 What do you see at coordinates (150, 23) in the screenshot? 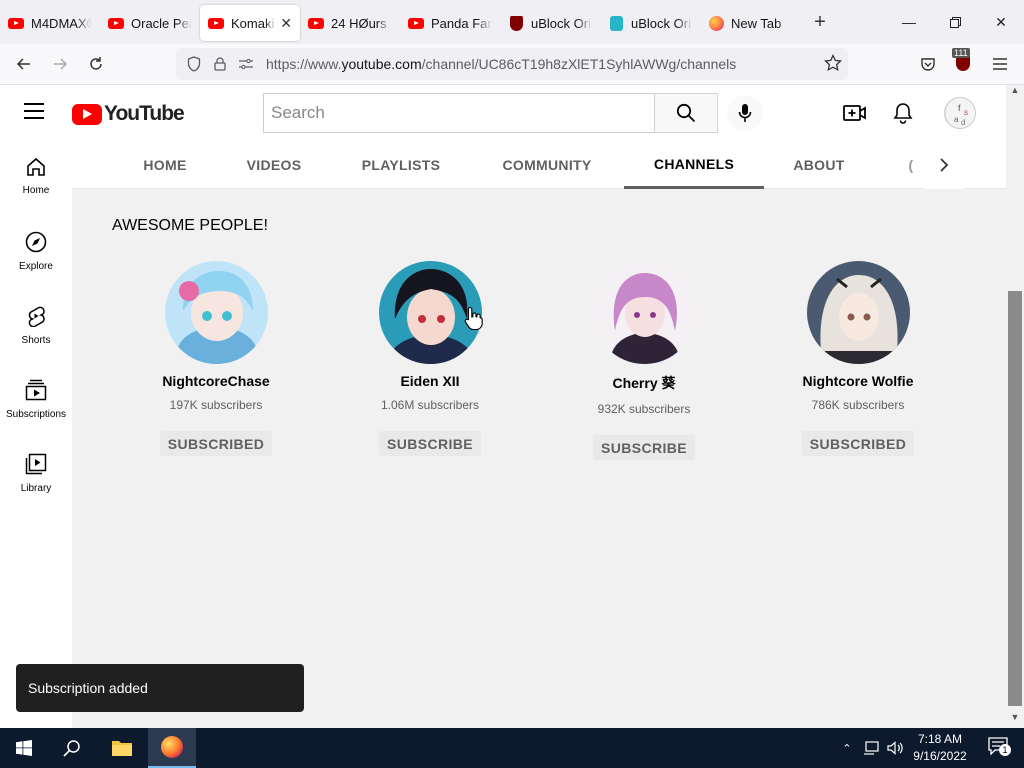
I see `browser-tab: Oracle Peak` at bounding box center [150, 23].